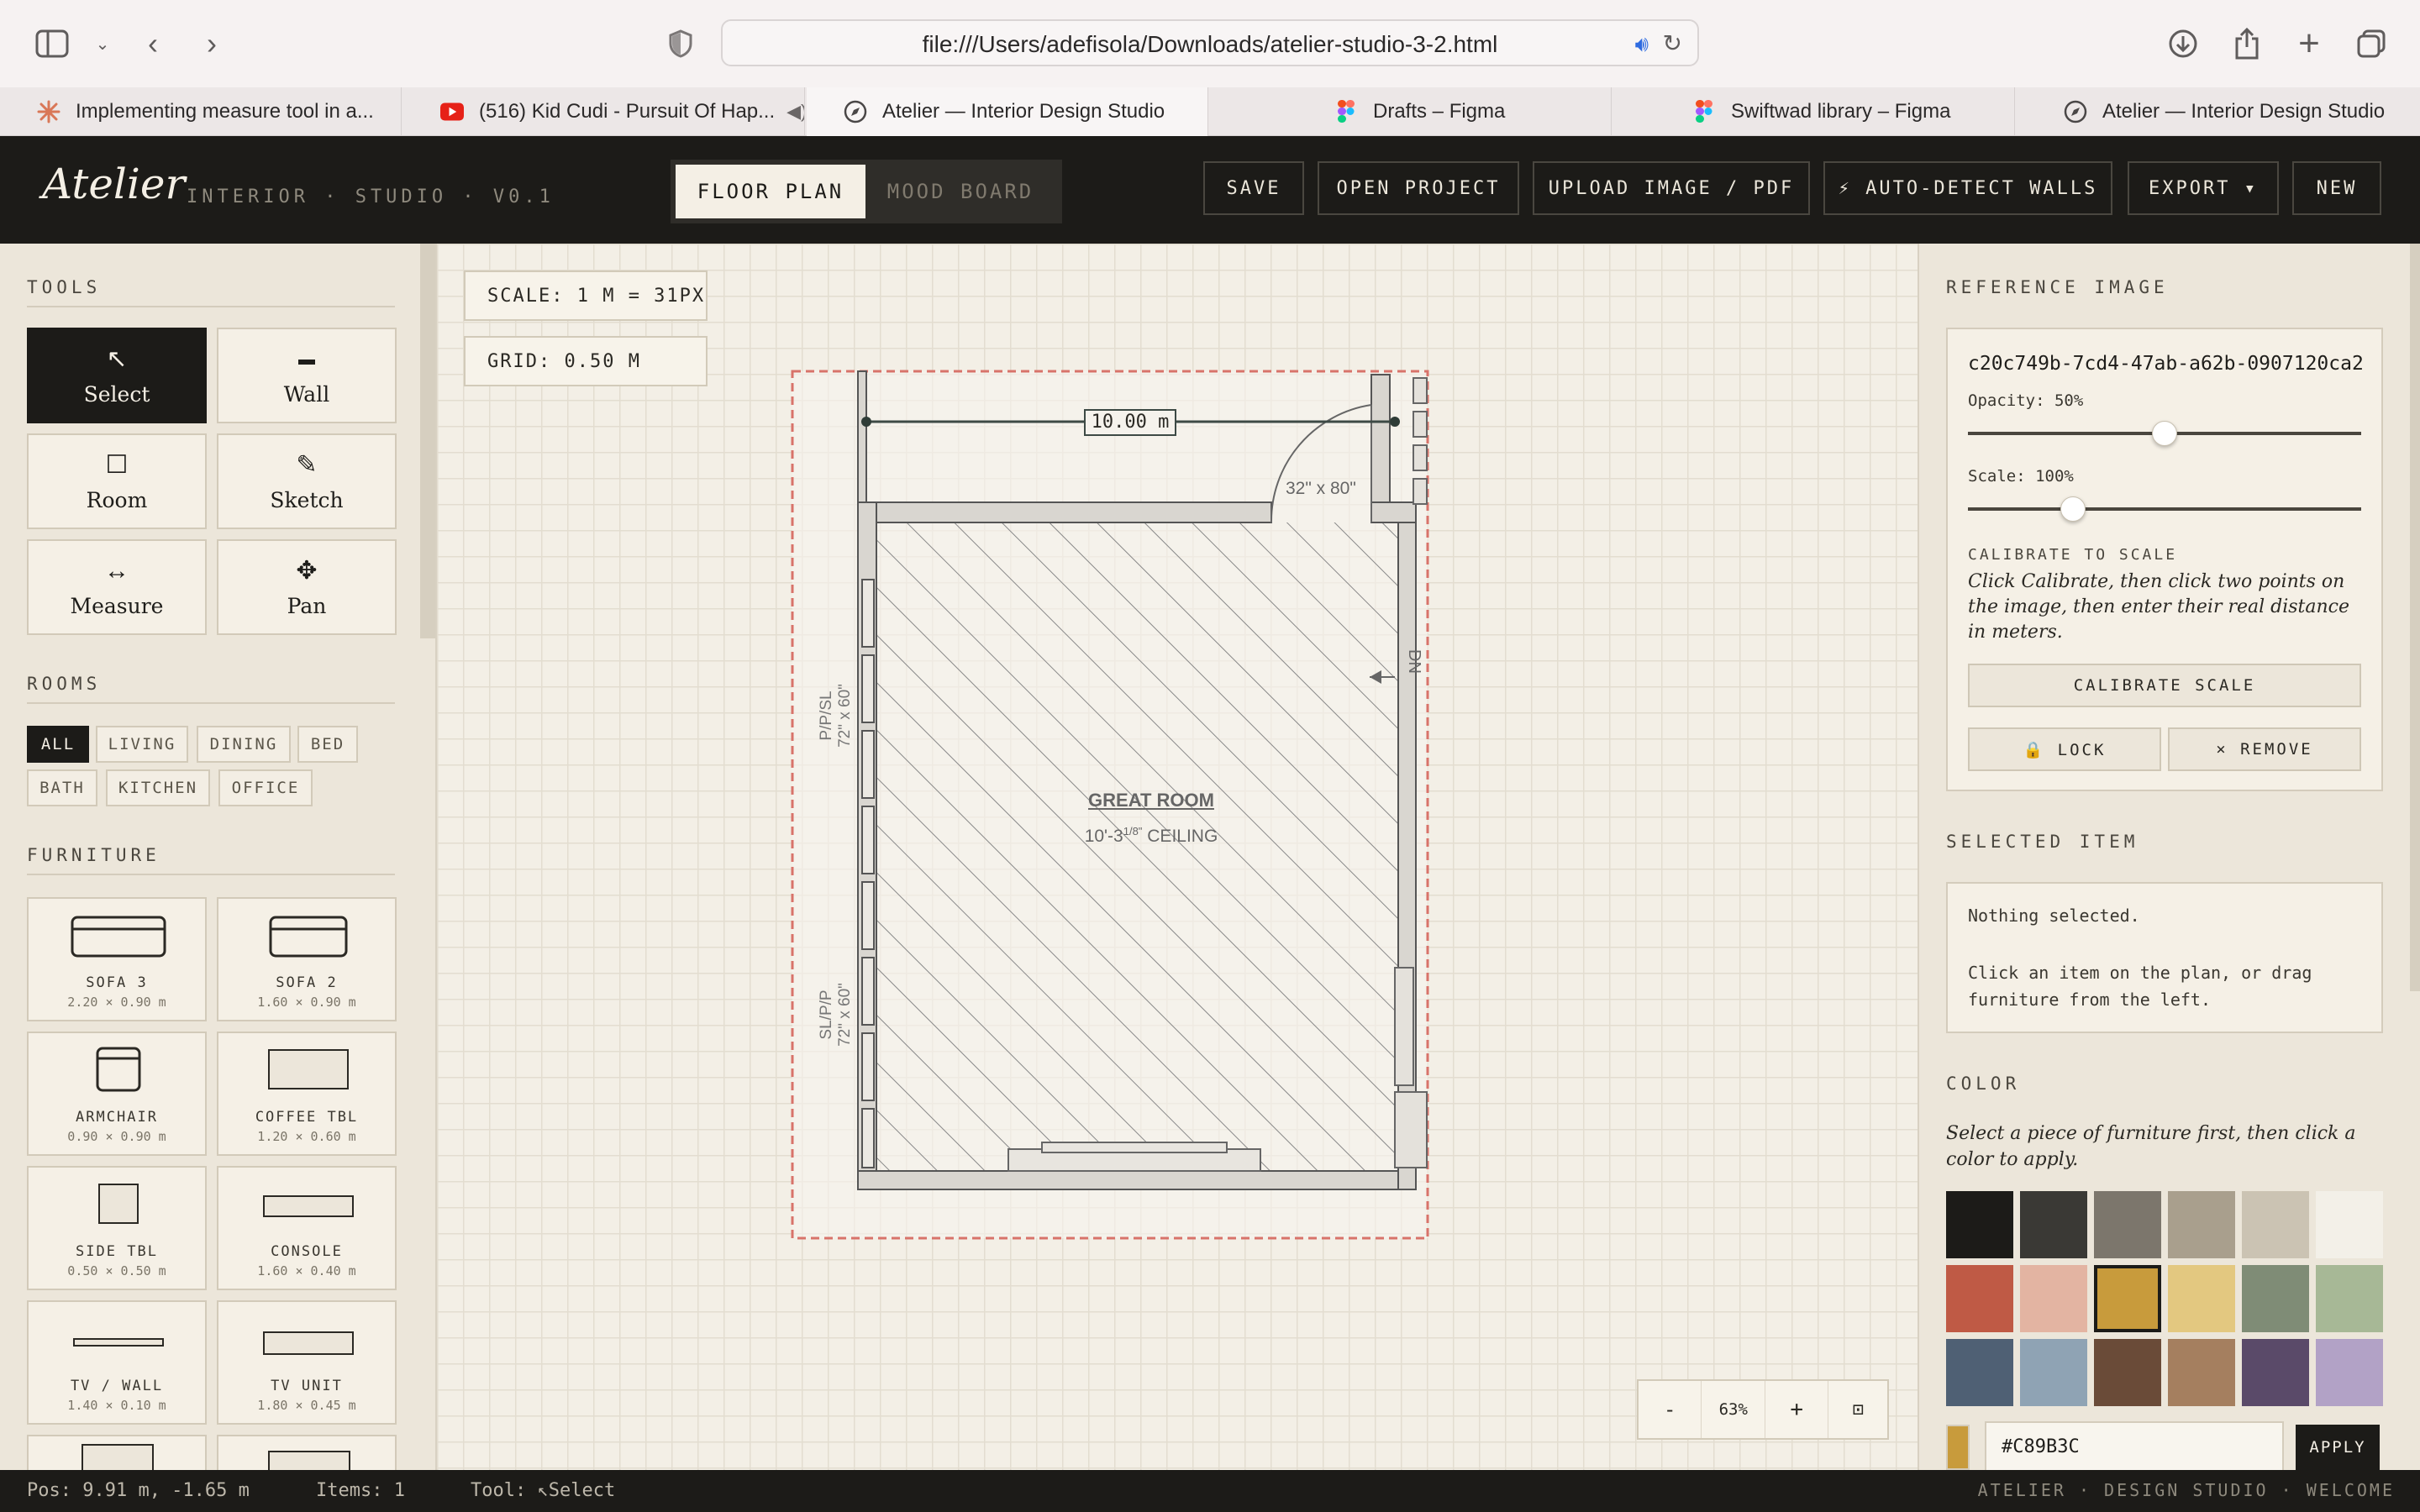 The image size is (2420, 1512). What do you see at coordinates (158, 787) in the screenshot?
I see `room-chip-kitchen: KITCHEN` at bounding box center [158, 787].